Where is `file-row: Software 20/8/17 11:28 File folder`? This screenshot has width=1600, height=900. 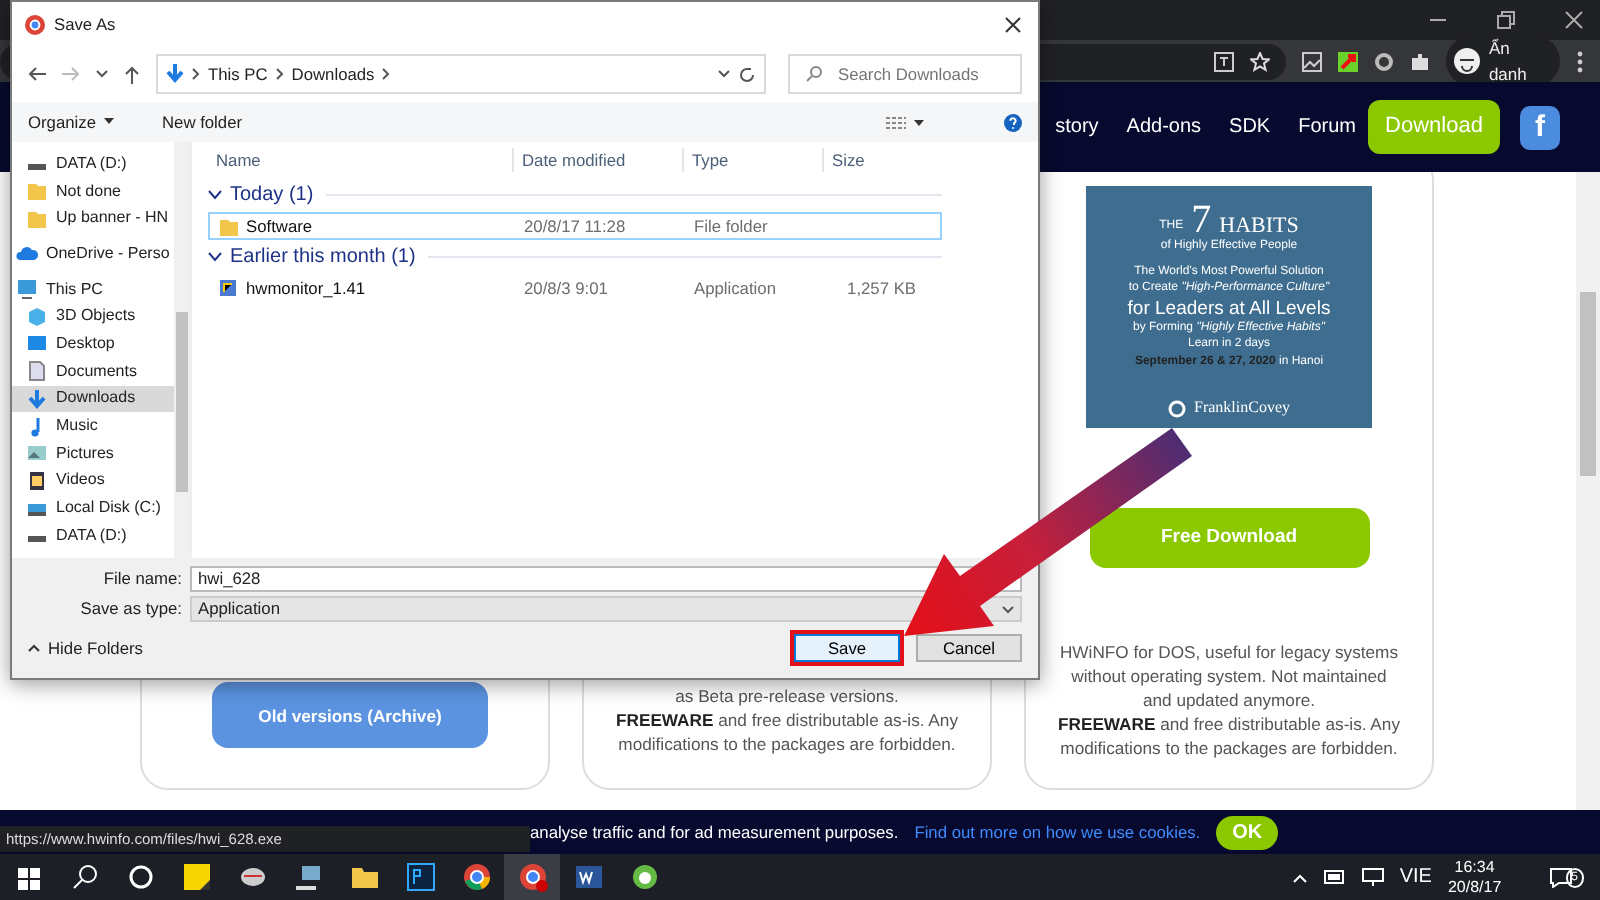 file-row: Software 20/8/17 11:28 File folder is located at coordinates (575, 226).